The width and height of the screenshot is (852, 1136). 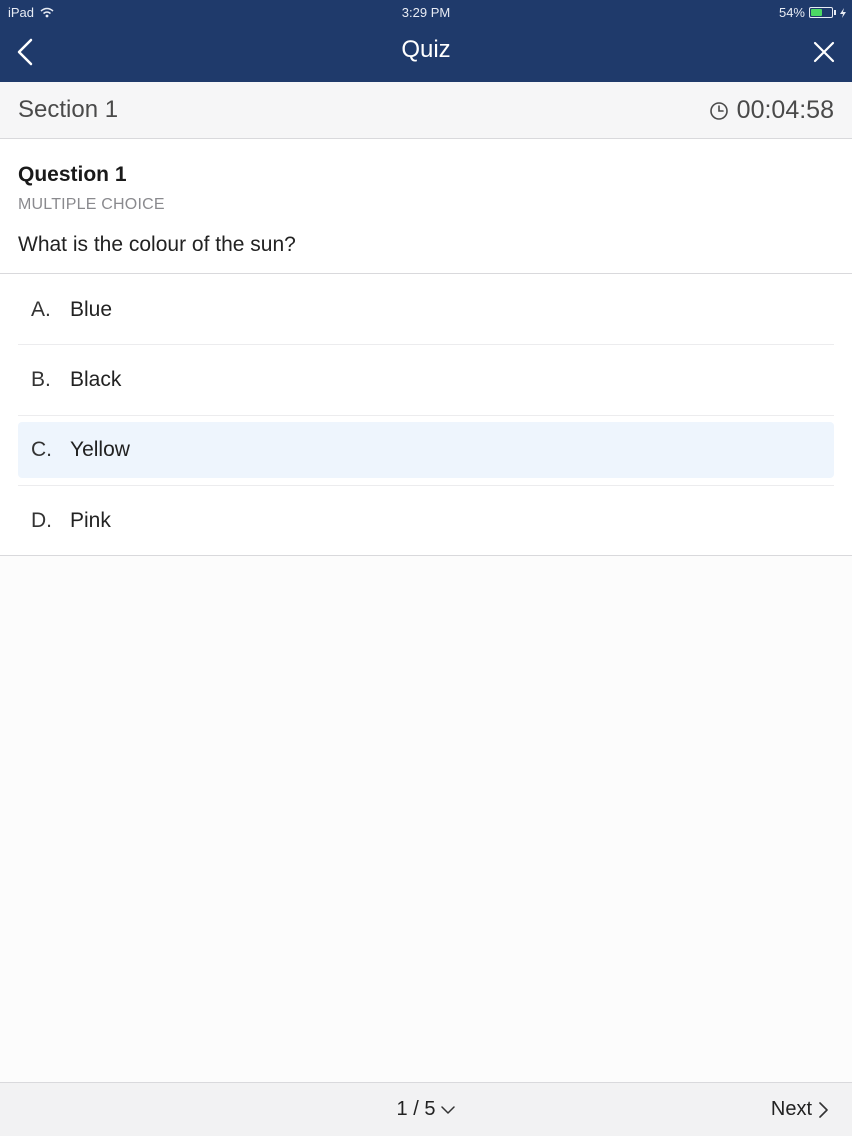 I want to click on close-icon, so click(x=824, y=52).